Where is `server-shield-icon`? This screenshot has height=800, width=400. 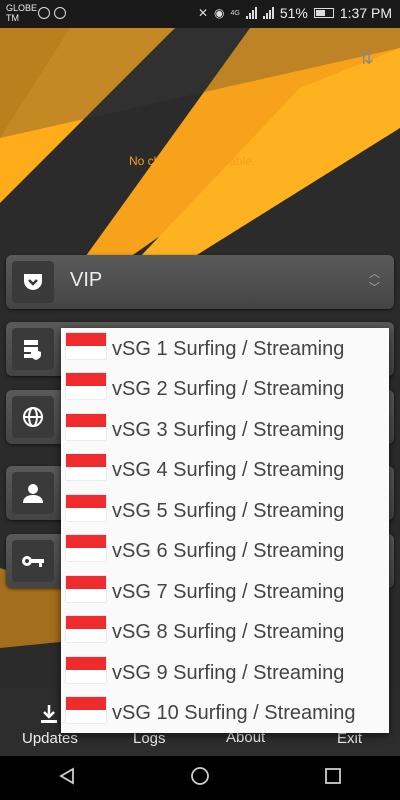
server-shield-icon is located at coordinates (33, 349).